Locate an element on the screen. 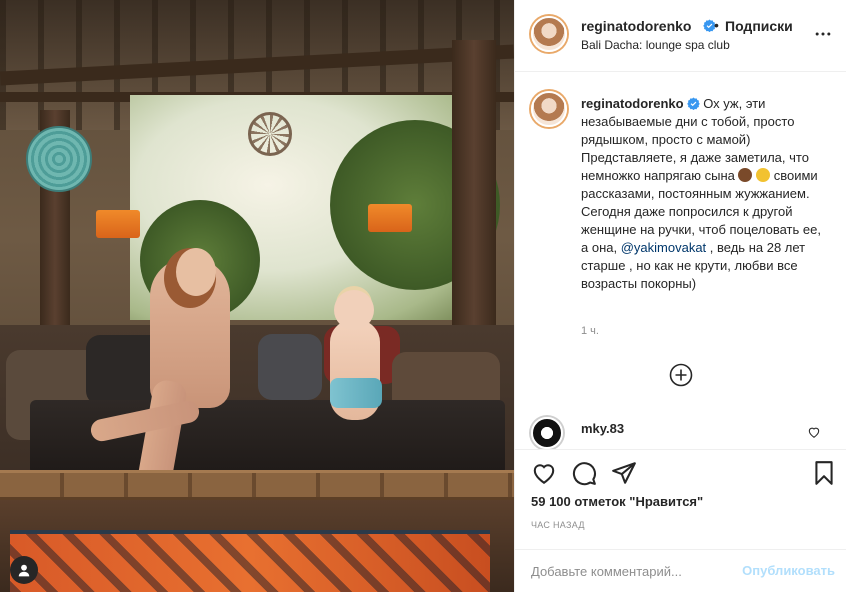 The width and height of the screenshot is (846, 592). publish-button: Опубликовать is located at coordinates (787, 570).